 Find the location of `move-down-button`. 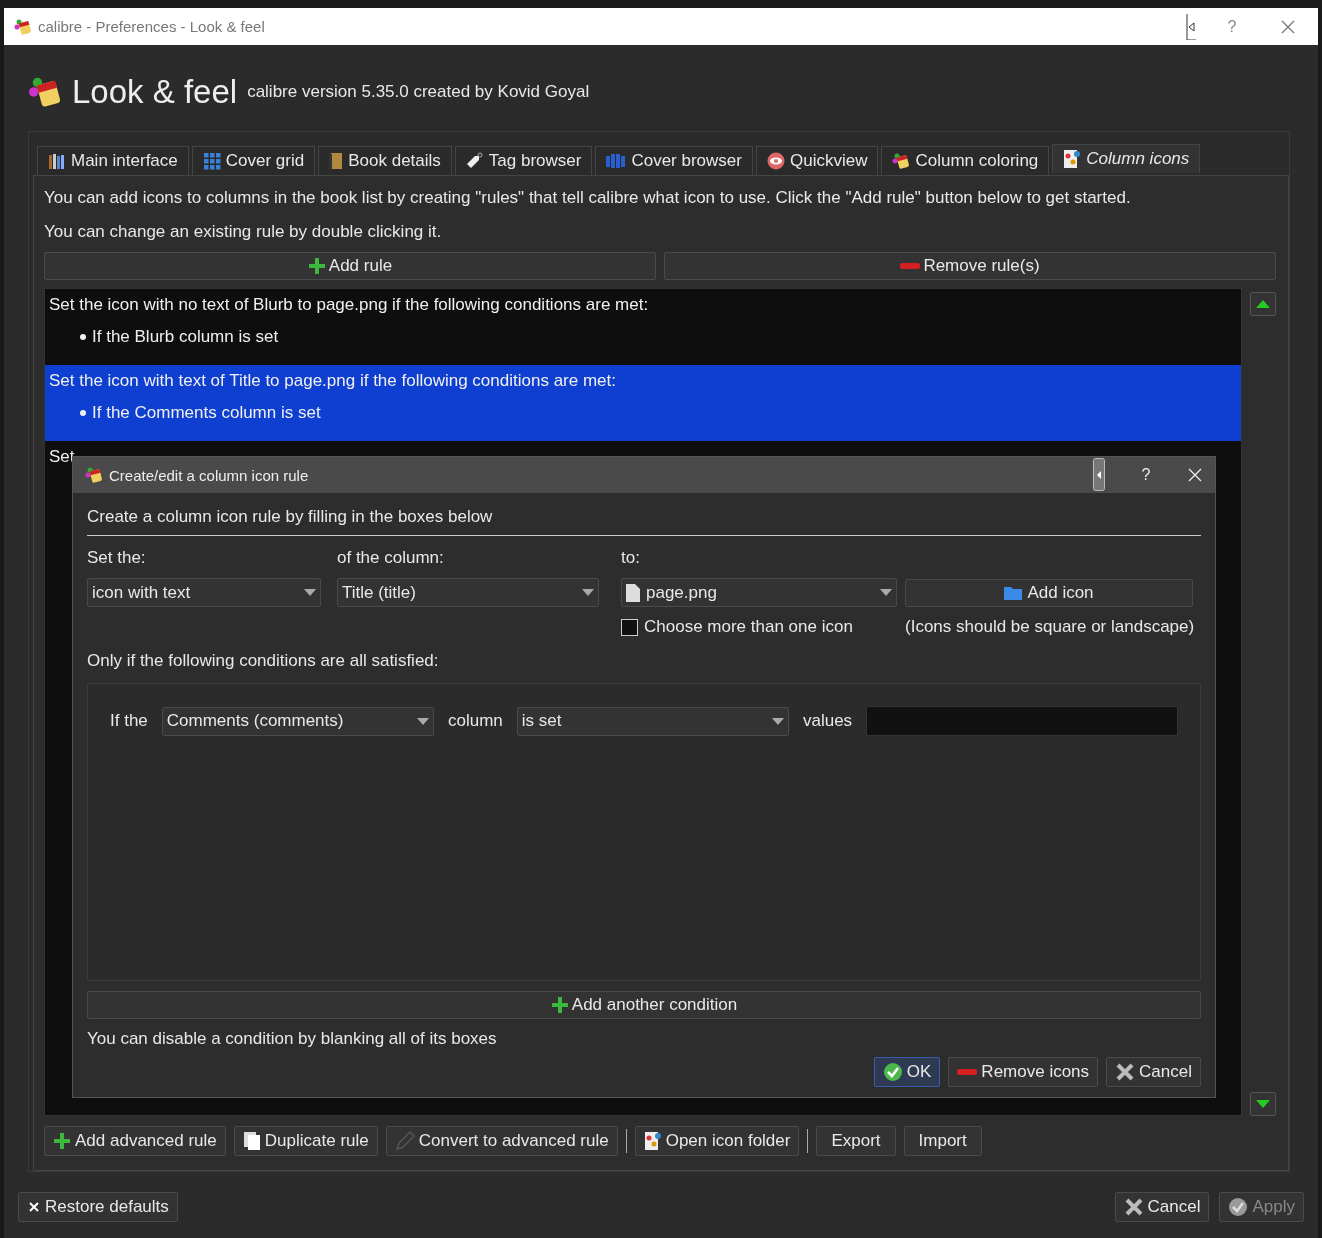

move-down-button is located at coordinates (1263, 1104).